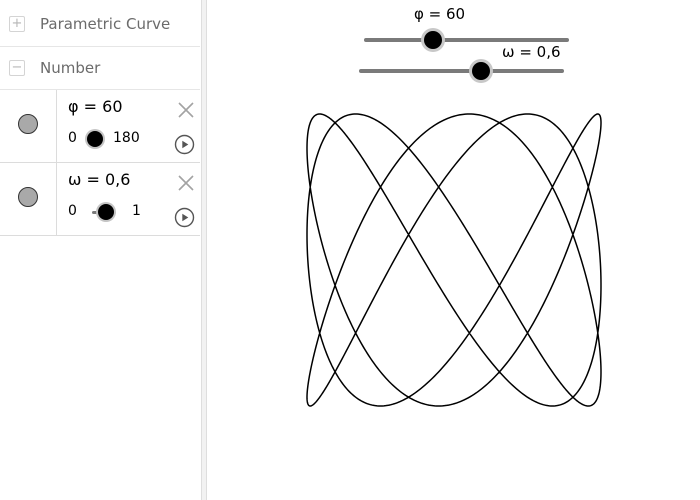 The width and height of the screenshot is (700, 500). Describe the element at coordinates (70, 68) in the screenshot. I see `group-label: Number` at that location.